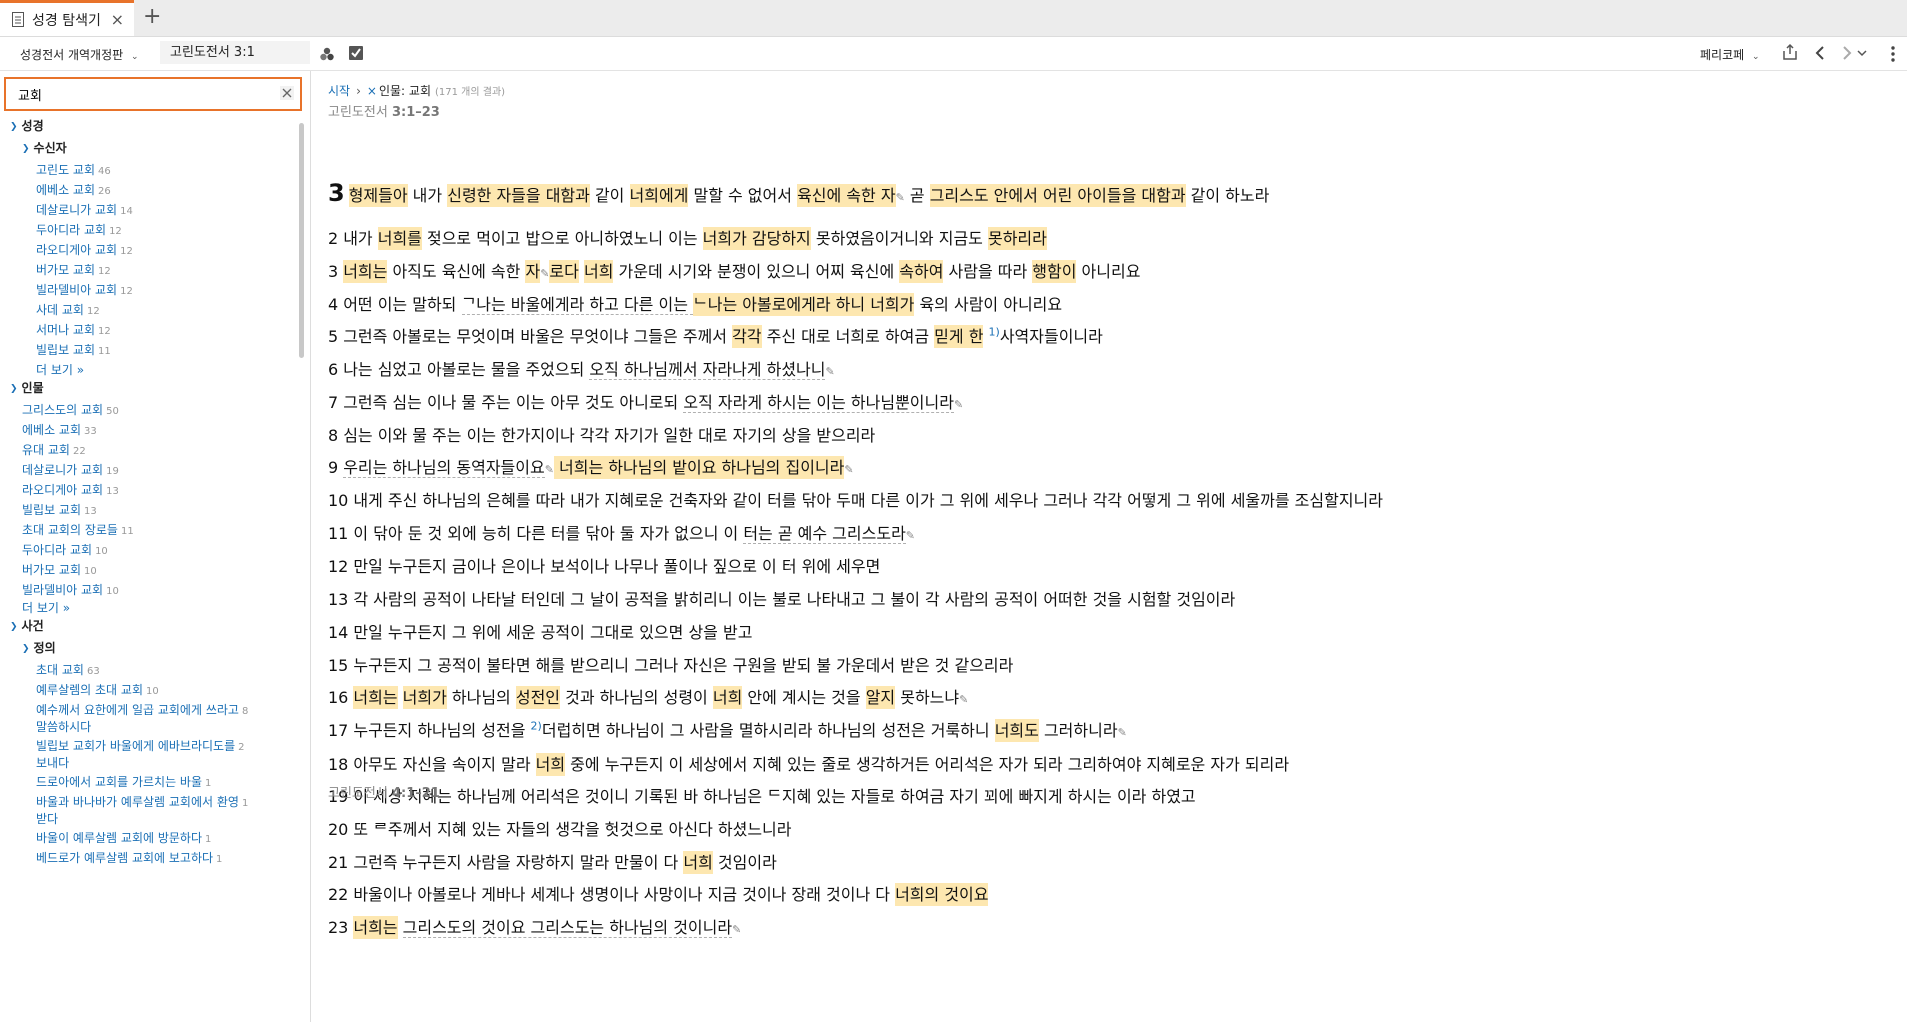 Image resolution: width=1907 pixels, height=1022 pixels. I want to click on highlighted-term: 속하여, so click(921, 271).